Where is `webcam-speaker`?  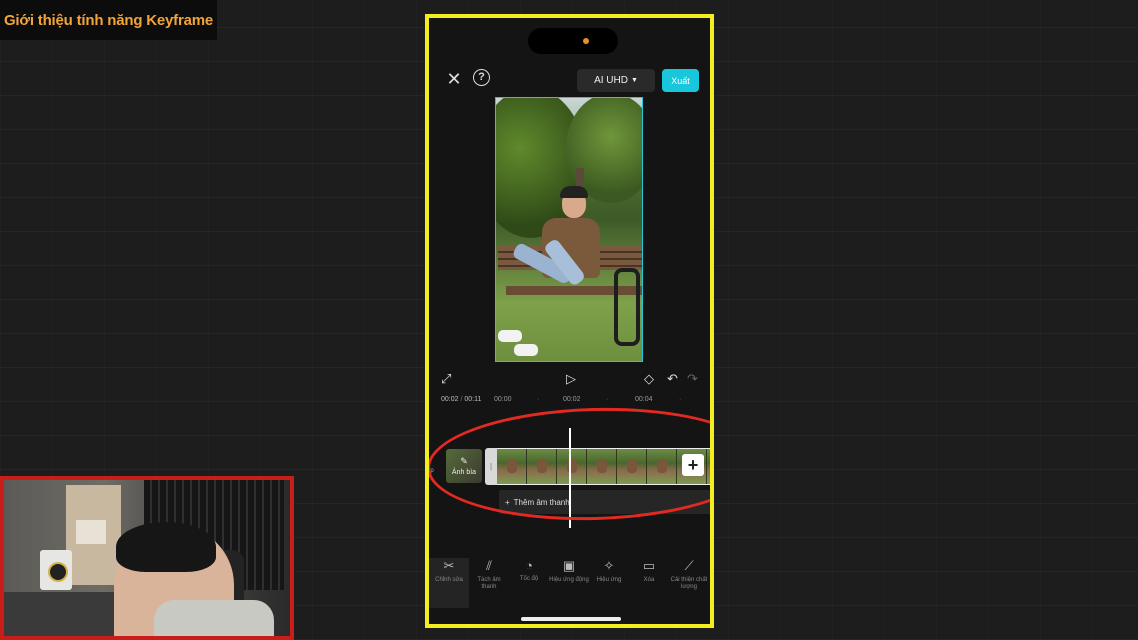
webcam-speaker is located at coordinates (56, 570).